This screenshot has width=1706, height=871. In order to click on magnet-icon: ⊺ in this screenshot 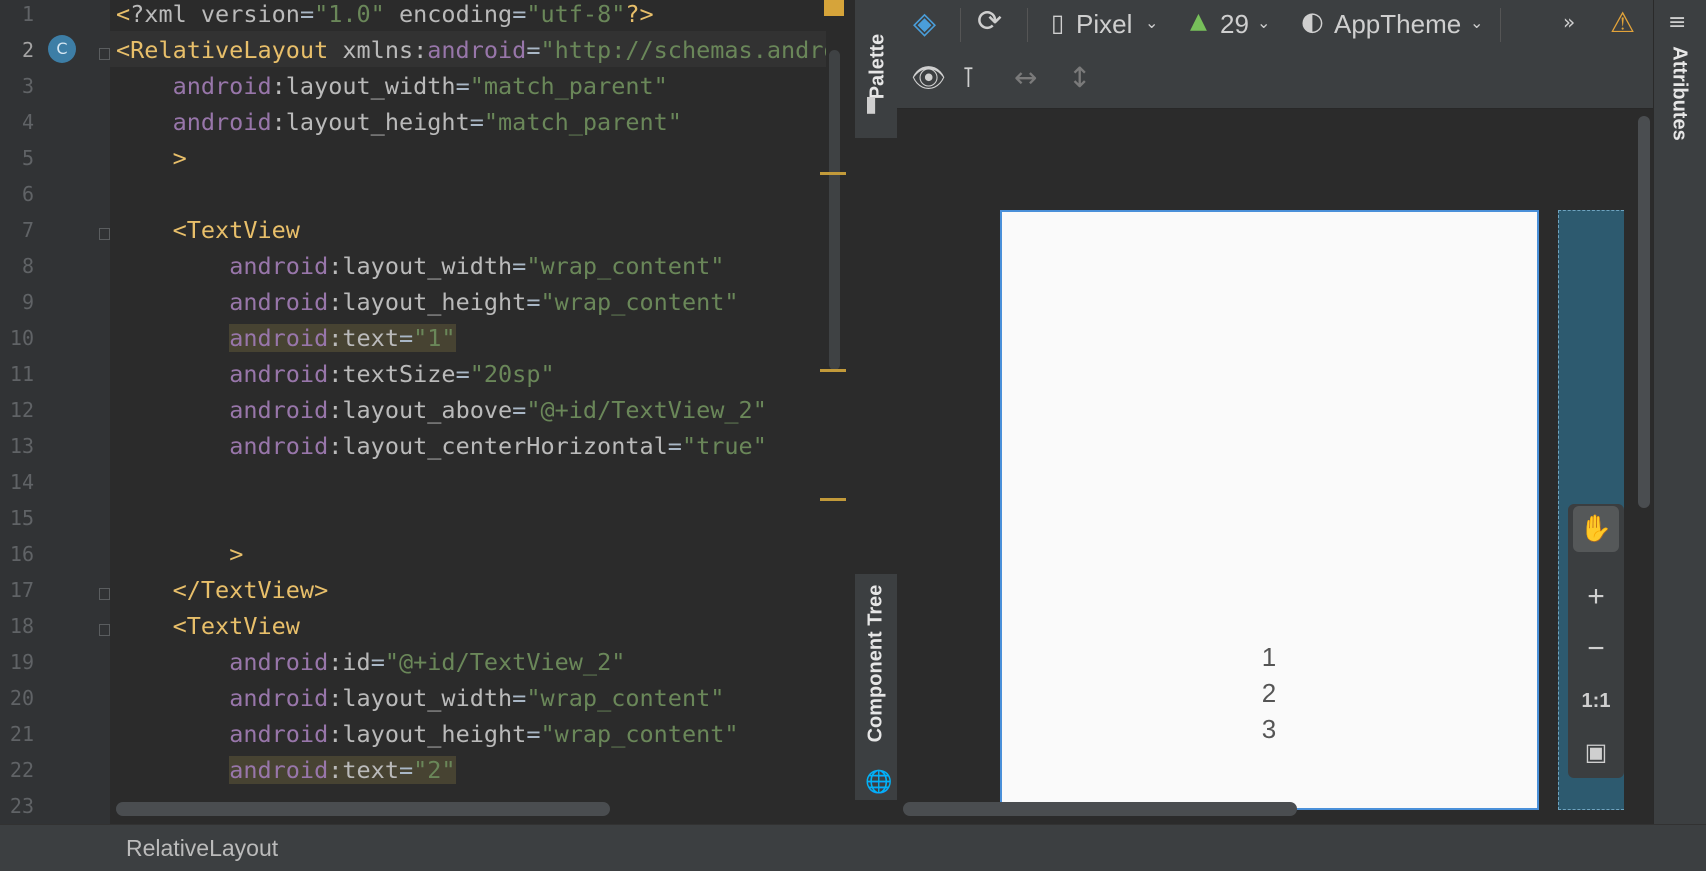, I will do `click(968, 77)`.